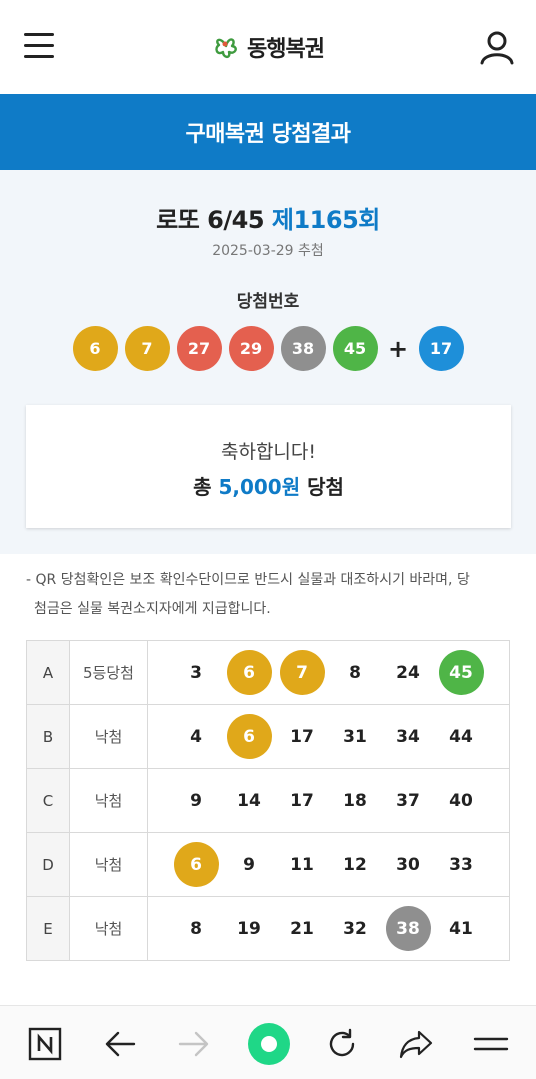 This screenshot has height=1079, width=536. What do you see at coordinates (40, 46) in the screenshot?
I see `hamburger-menu-icon` at bounding box center [40, 46].